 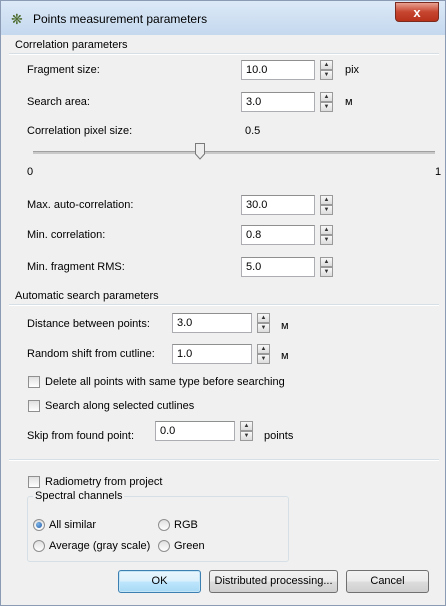 What do you see at coordinates (164, 546) in the screenshot?
I see `green-radio` at bounding box center [164, 546].